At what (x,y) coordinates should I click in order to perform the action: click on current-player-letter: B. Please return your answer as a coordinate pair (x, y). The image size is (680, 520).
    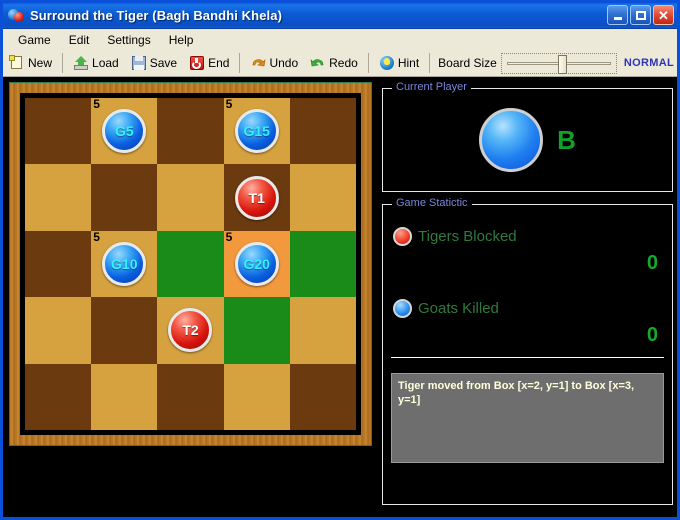
    Looking at the image, I should click on (566, 140).